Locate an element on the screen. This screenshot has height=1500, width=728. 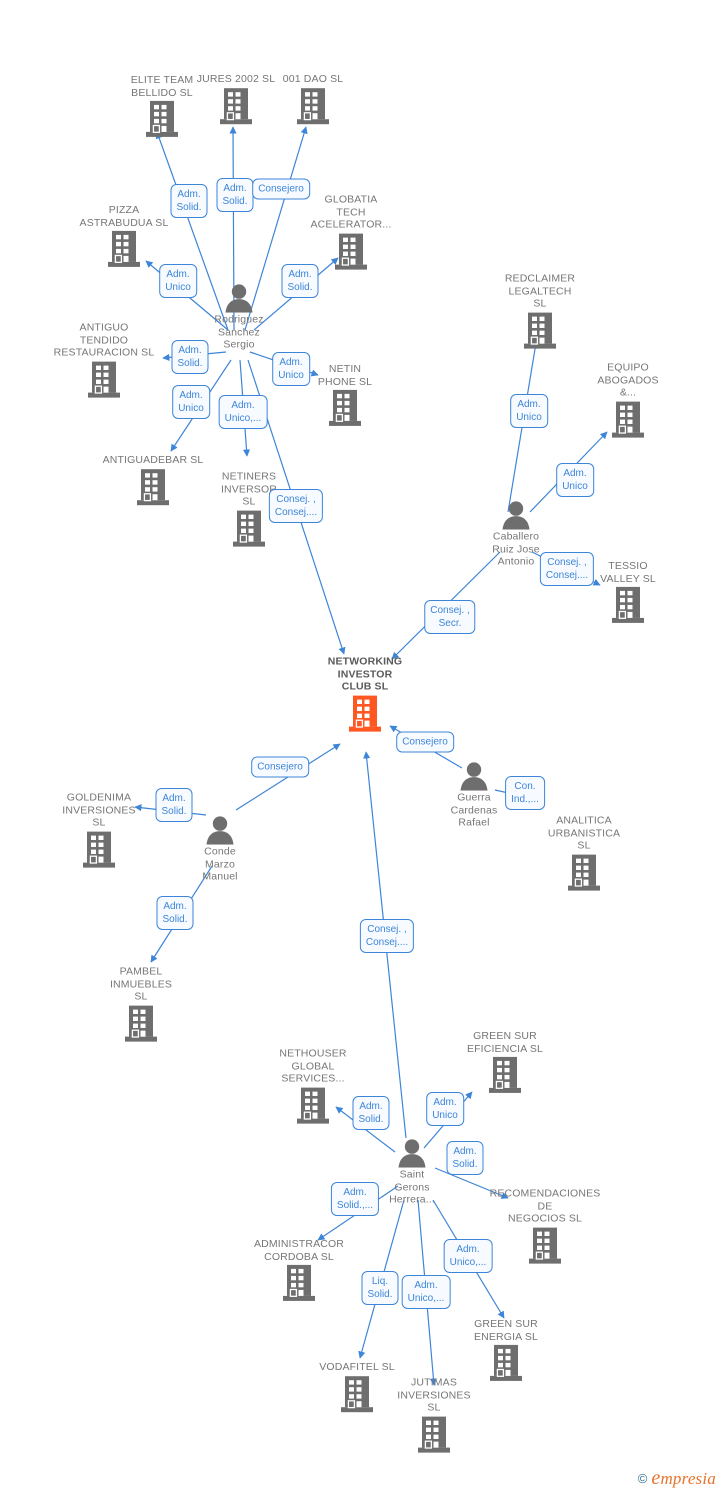
node-label: Caballero Ruiz Jose Antonio is located at coordinates (516, 549).